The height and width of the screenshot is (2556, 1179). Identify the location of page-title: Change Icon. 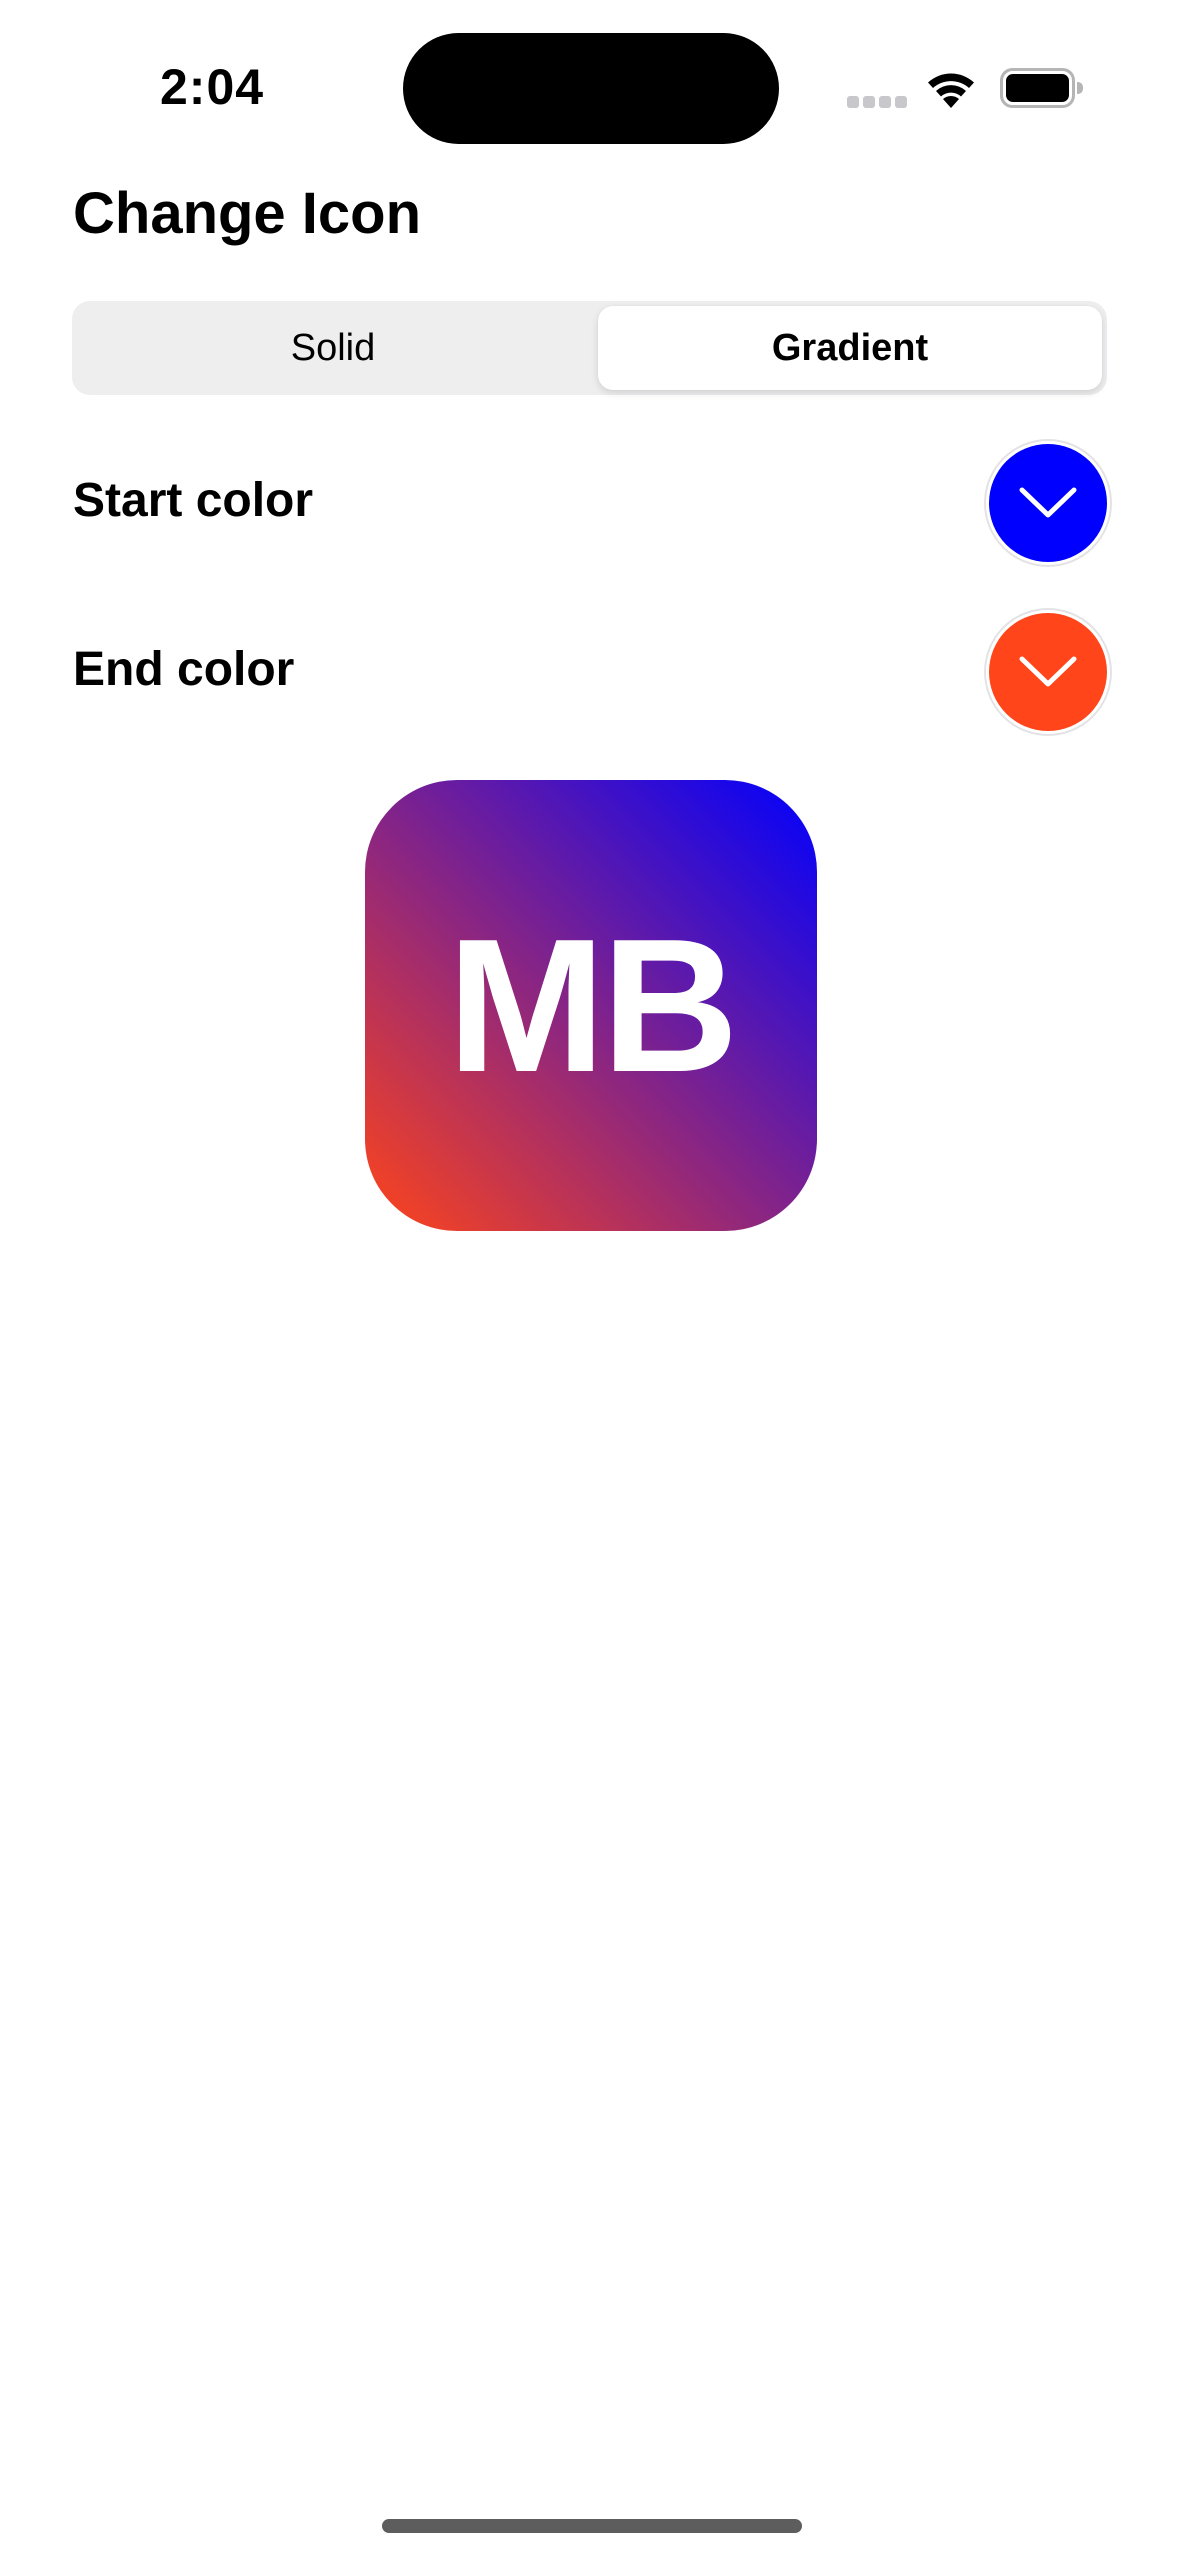
(247, 213).